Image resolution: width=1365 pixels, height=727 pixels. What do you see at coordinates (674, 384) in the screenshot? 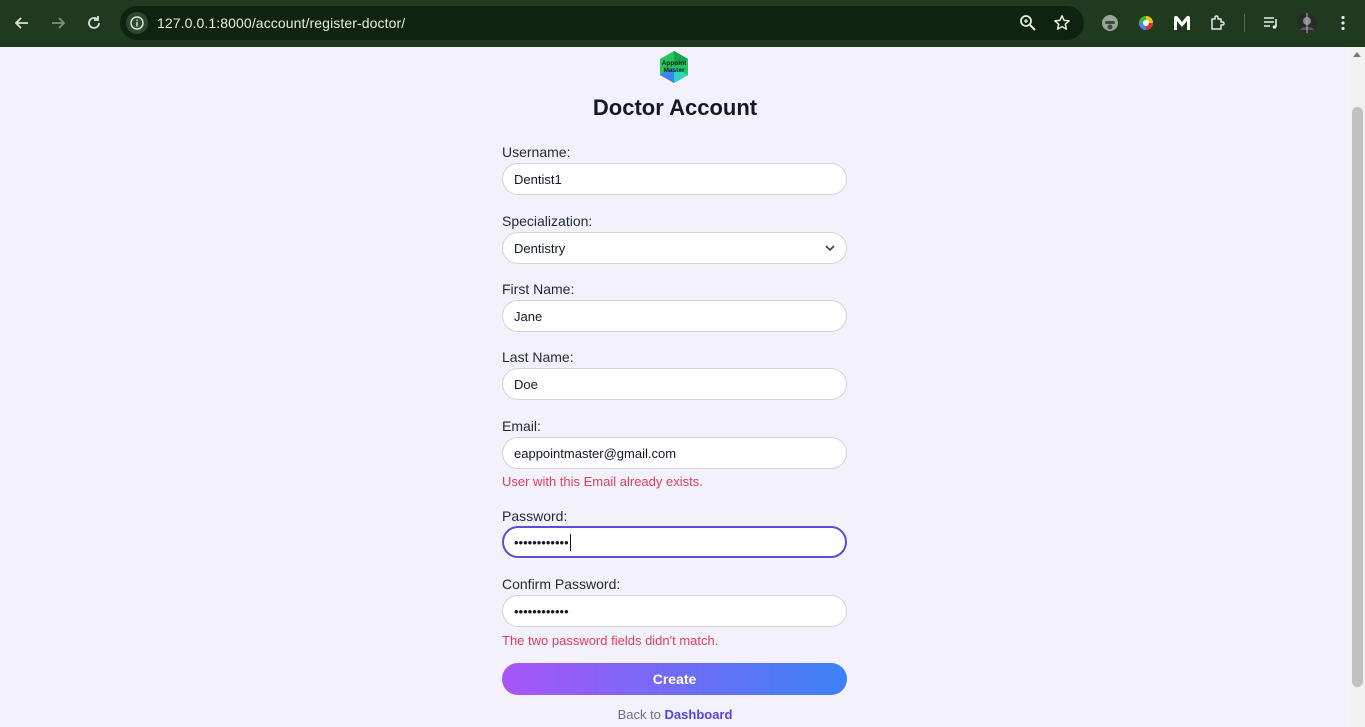
I see `last-name-input: Doe` at bounding box center [674, 384].